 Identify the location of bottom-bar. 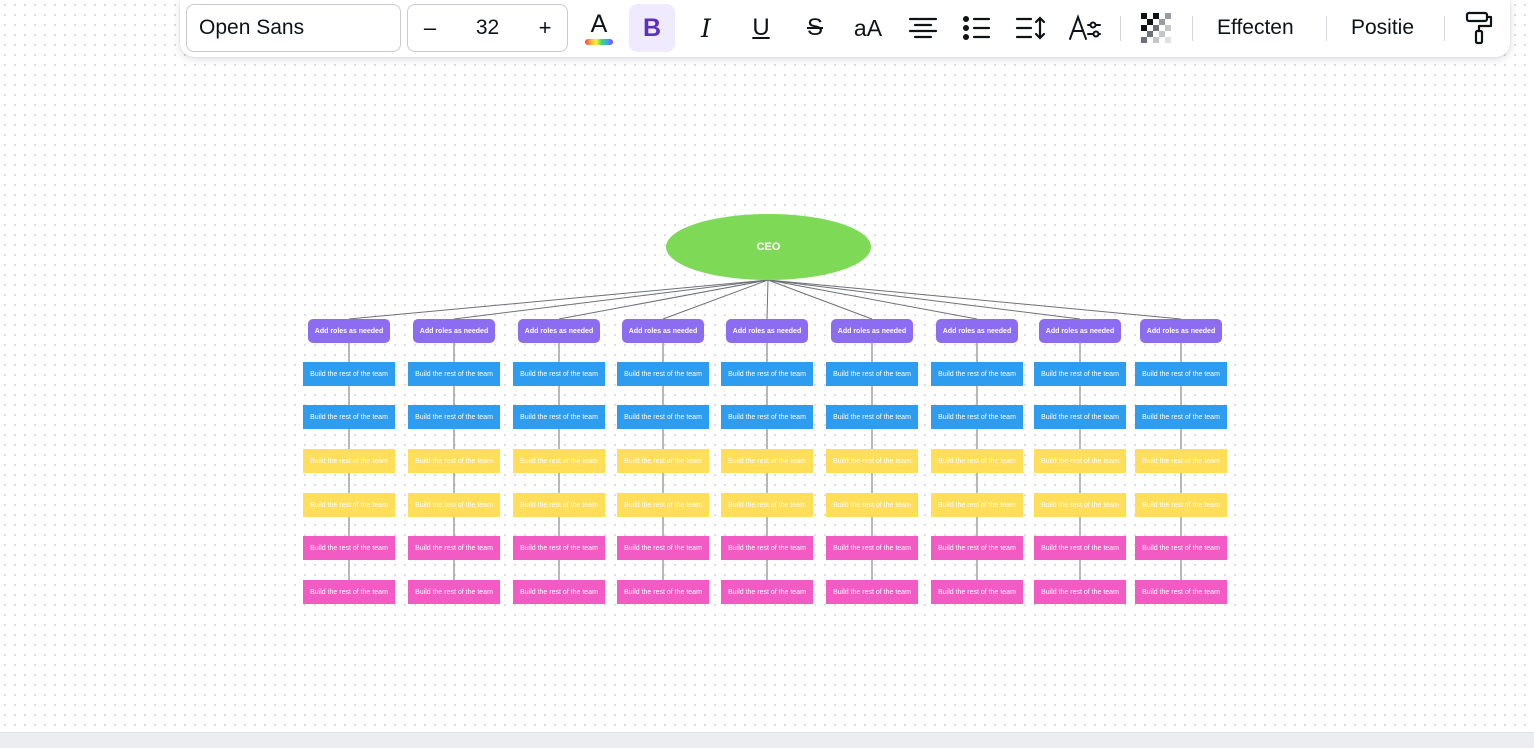
(767, 740).